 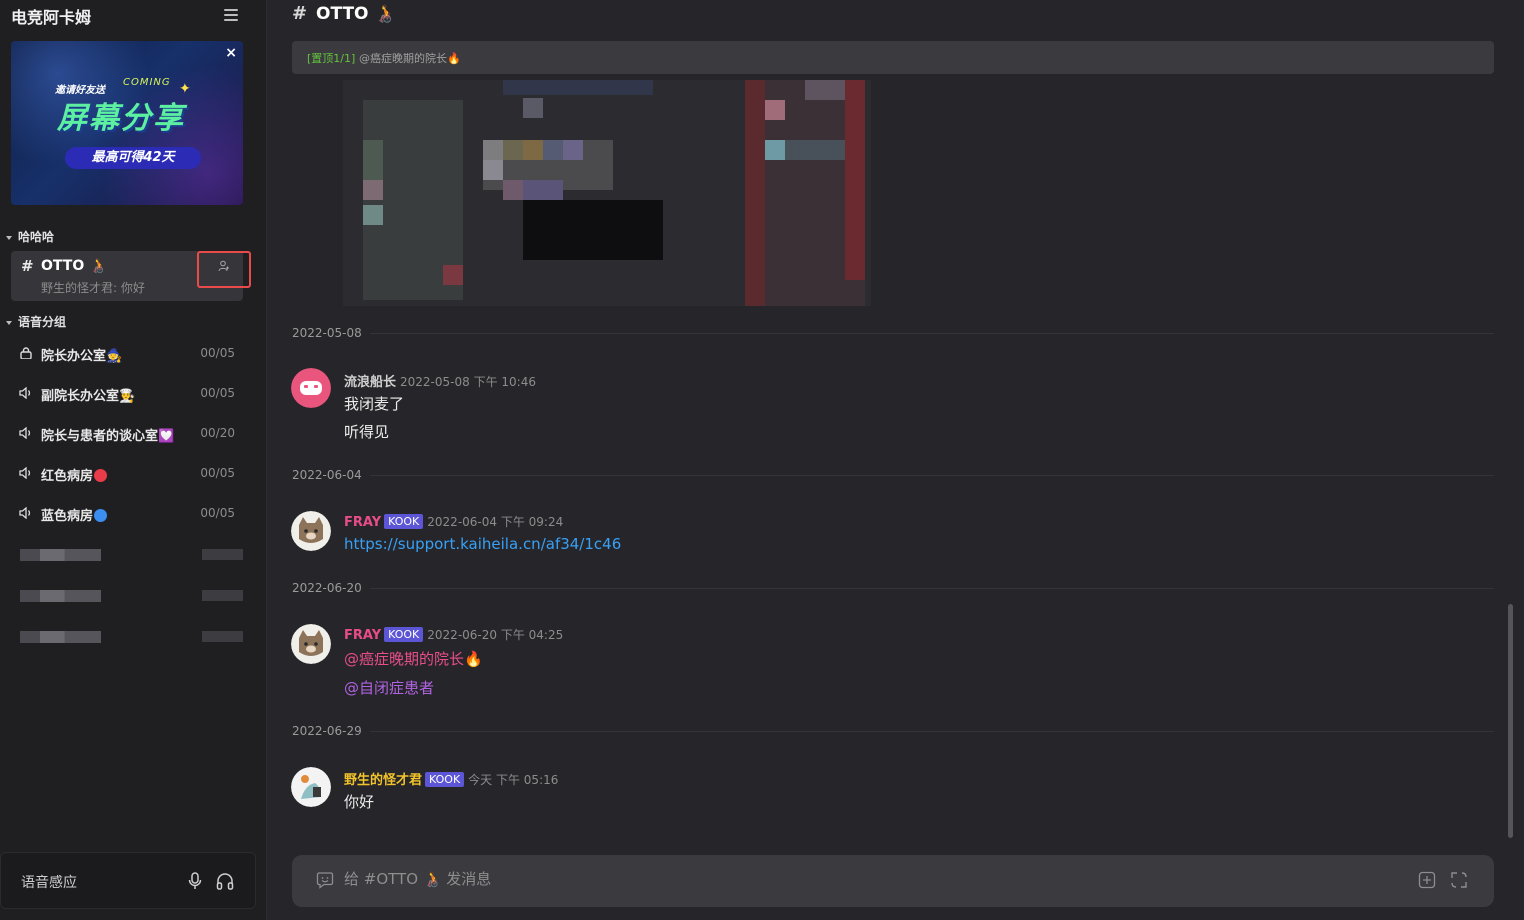 What do you see at coordinates (49, 882) in the screenshot?
I see `voice-activity-label: 语音感应` at bounding box center [49, 882].